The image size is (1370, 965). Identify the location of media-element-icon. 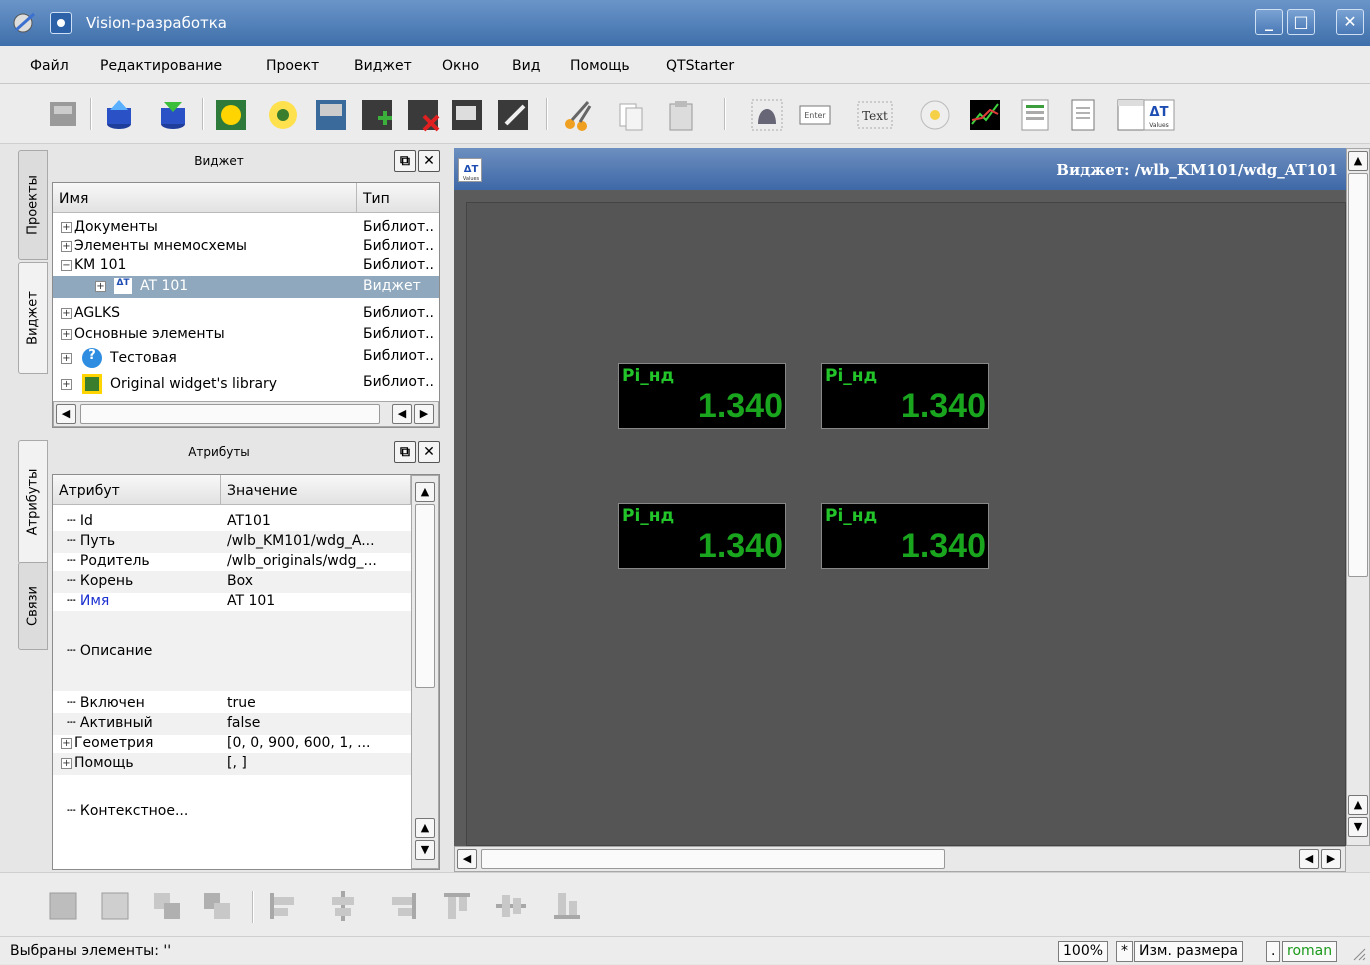
(935, 115).